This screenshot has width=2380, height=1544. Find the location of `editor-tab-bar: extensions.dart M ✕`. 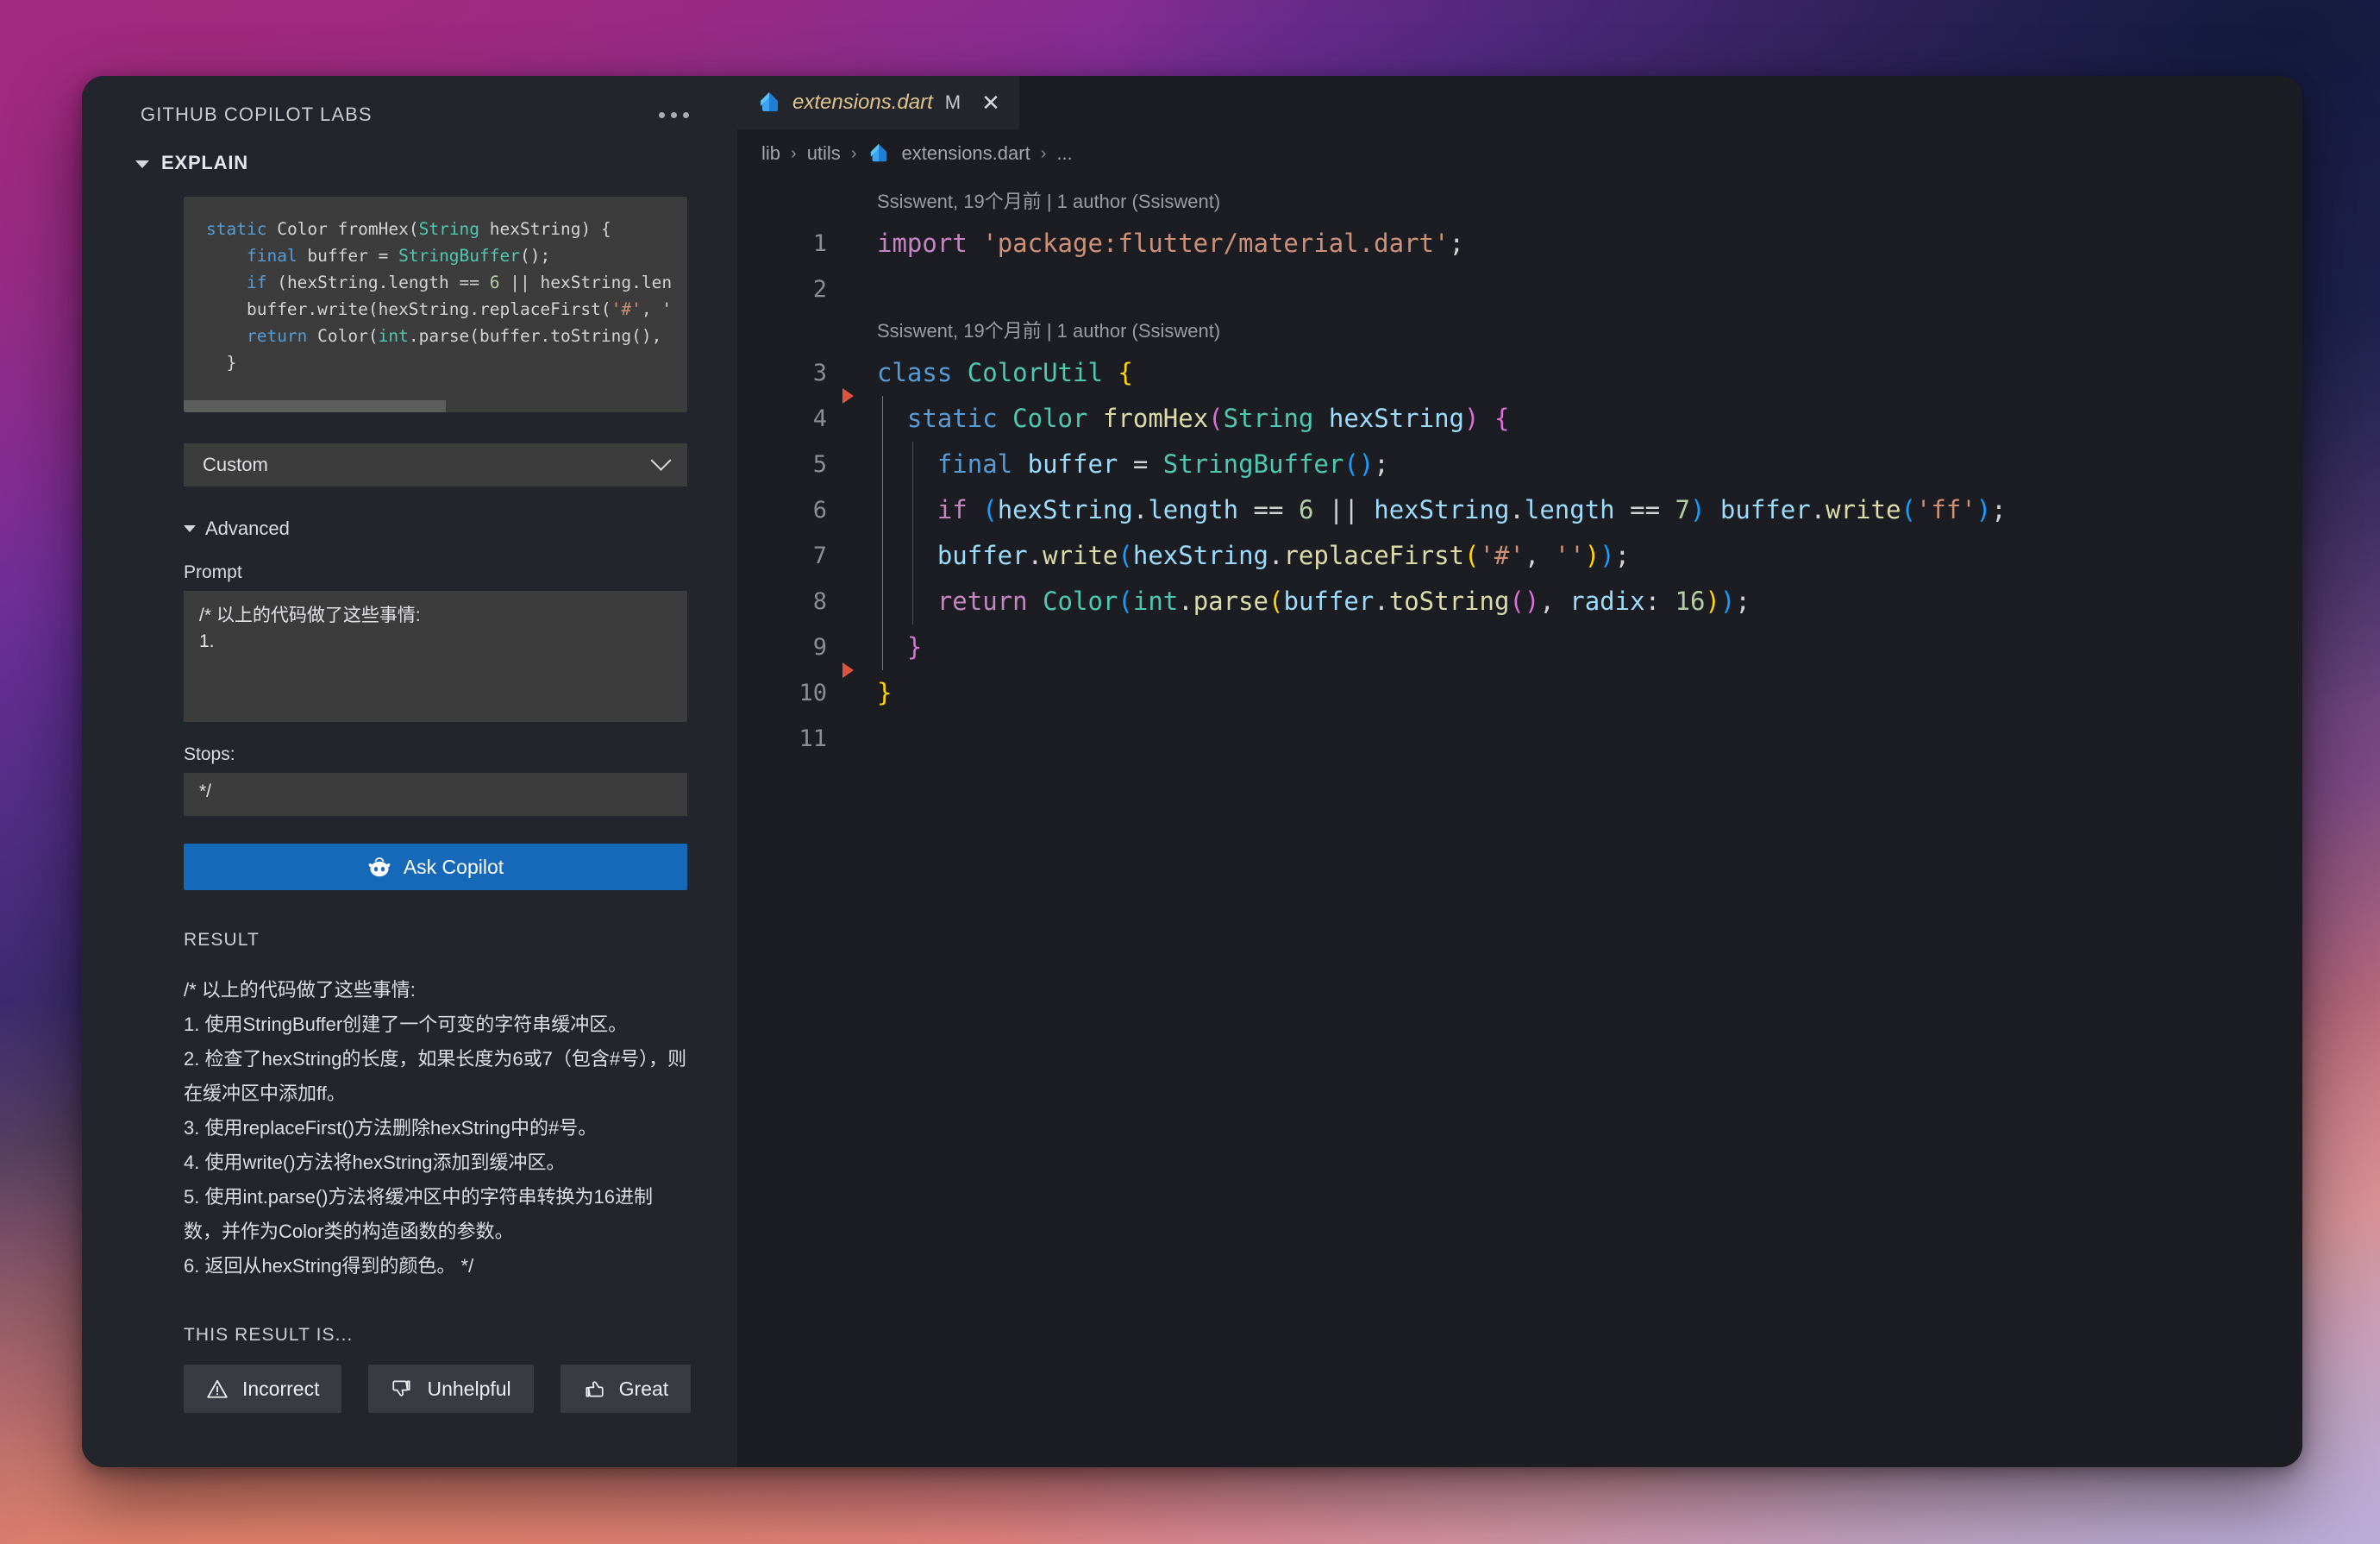

editor-tab-bar: extensions.dart M ✕ is located at coordinates (1520, 102).